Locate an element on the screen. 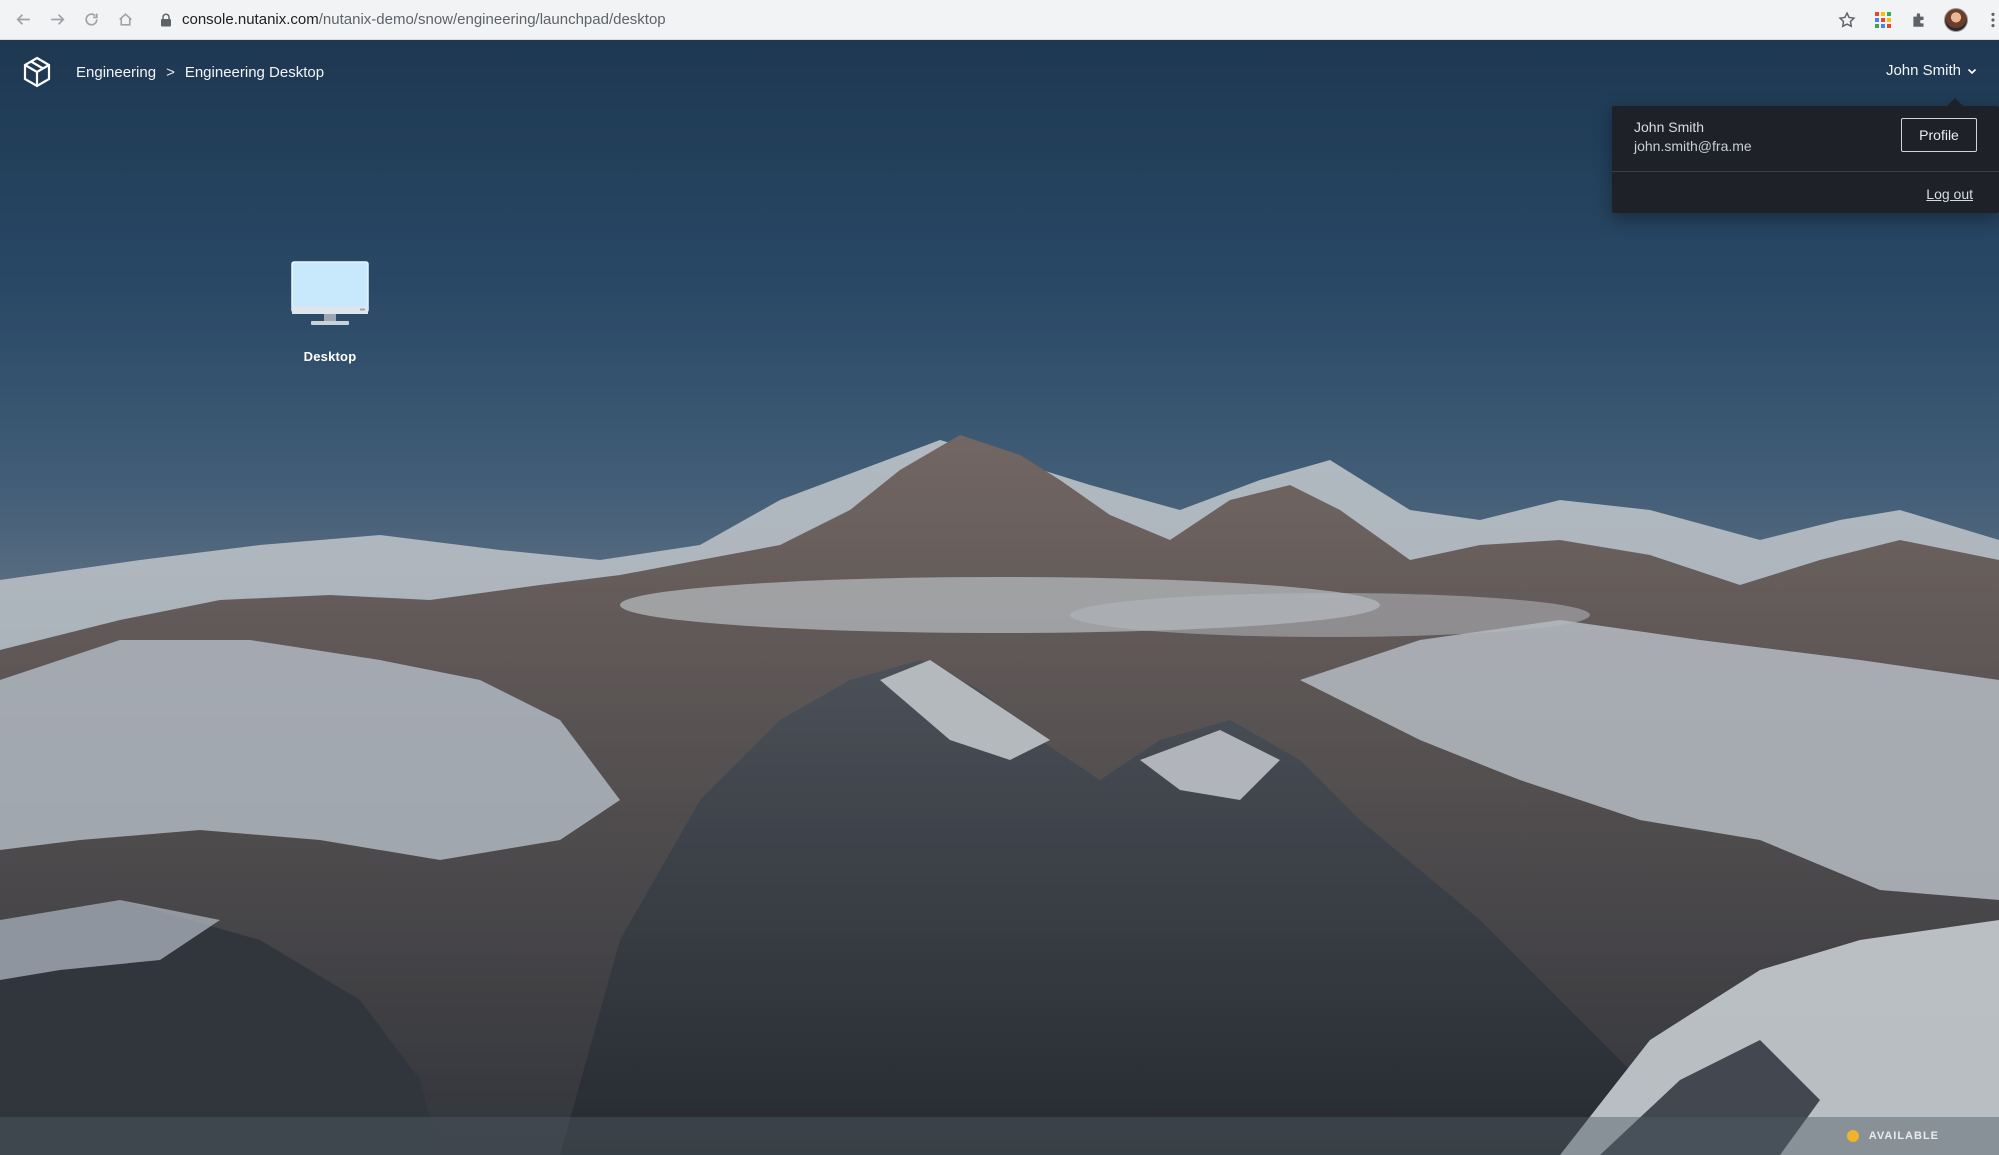  dropdown-user-name: John Smith is located at coordinates (1669, 127).